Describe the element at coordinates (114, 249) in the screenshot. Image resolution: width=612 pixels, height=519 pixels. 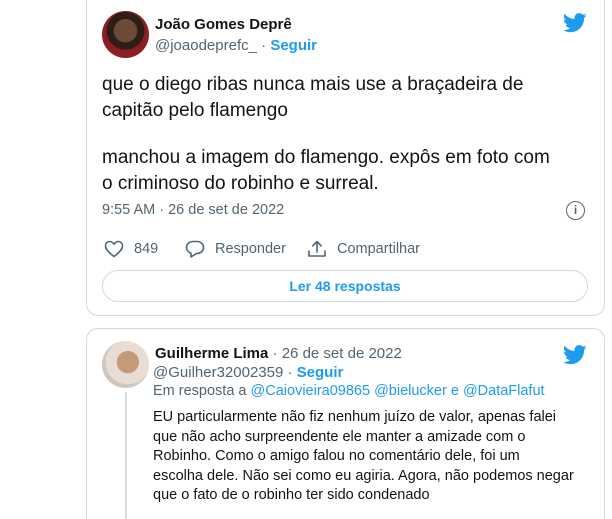
I see `heart-icon` at that location.